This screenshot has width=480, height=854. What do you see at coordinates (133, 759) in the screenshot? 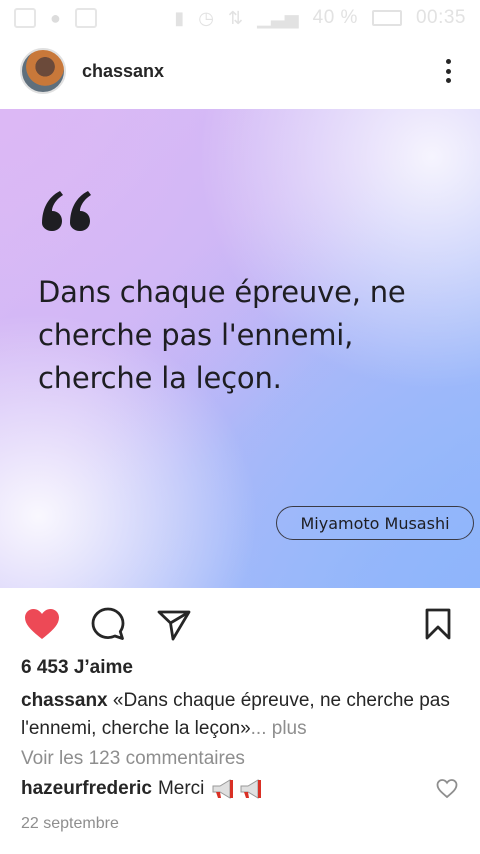
I see `view-comments-link: Voir les 123 commentaires` at bounding box center [133, 759].